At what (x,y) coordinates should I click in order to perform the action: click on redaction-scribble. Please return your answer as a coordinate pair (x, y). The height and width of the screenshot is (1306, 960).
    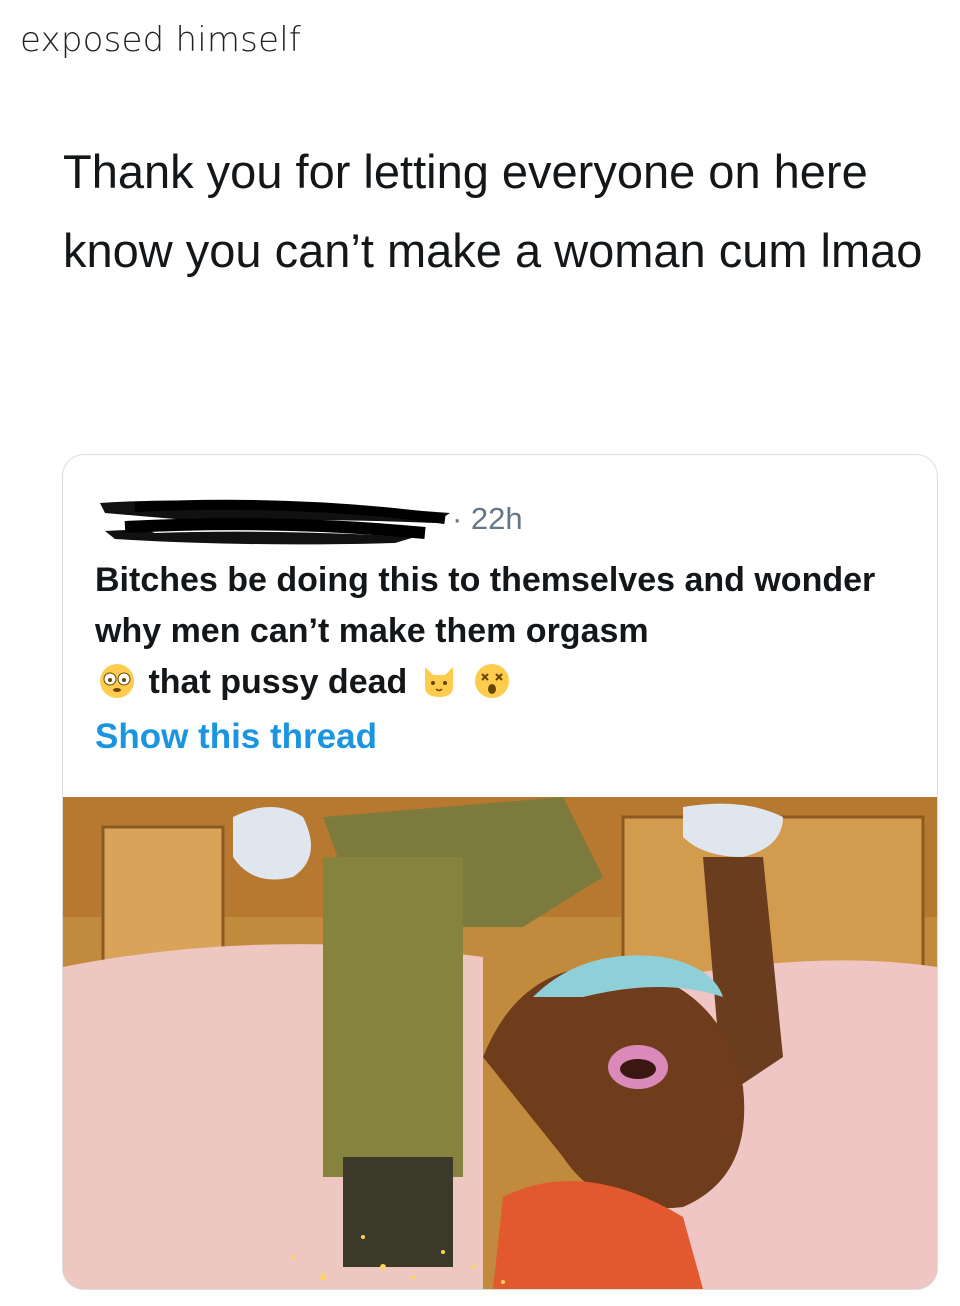
    Looking at the image, I should click on (275, 522).